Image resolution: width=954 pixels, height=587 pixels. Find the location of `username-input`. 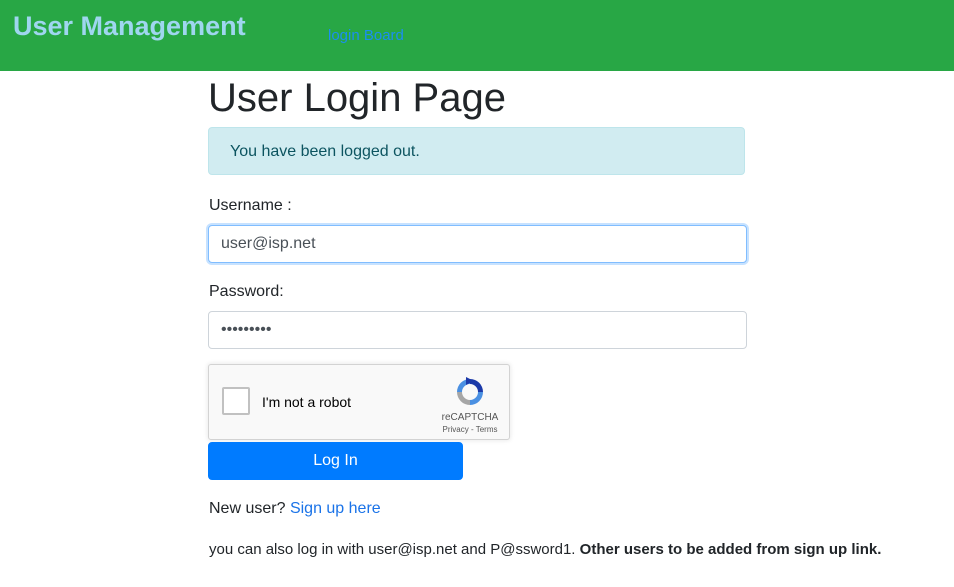

username-input is located at coordinates (477, 244).